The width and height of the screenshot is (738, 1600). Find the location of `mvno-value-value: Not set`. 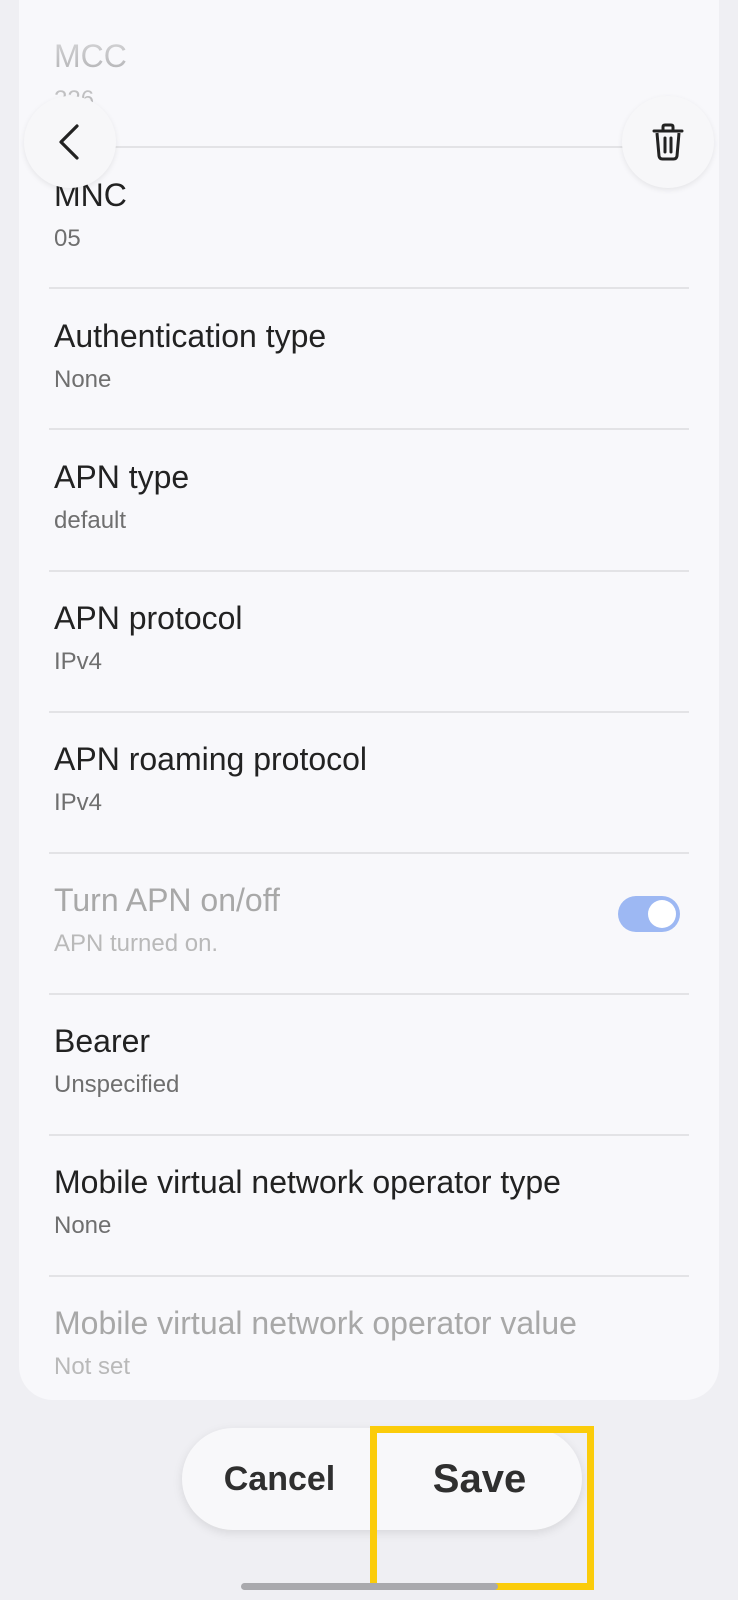

mvno-value-value: Not set is located at coordinates (92, 1366).